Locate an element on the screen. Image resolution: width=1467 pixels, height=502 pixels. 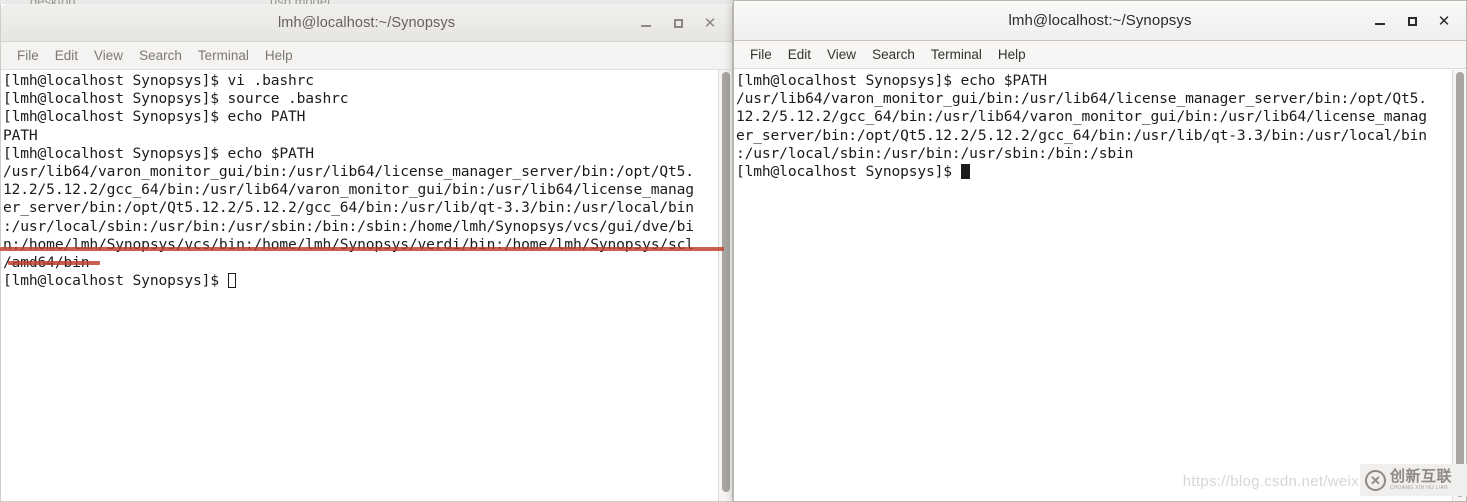
menubar-right: File Edit View Search Terminal Help is located at coordinates (1100, 55).